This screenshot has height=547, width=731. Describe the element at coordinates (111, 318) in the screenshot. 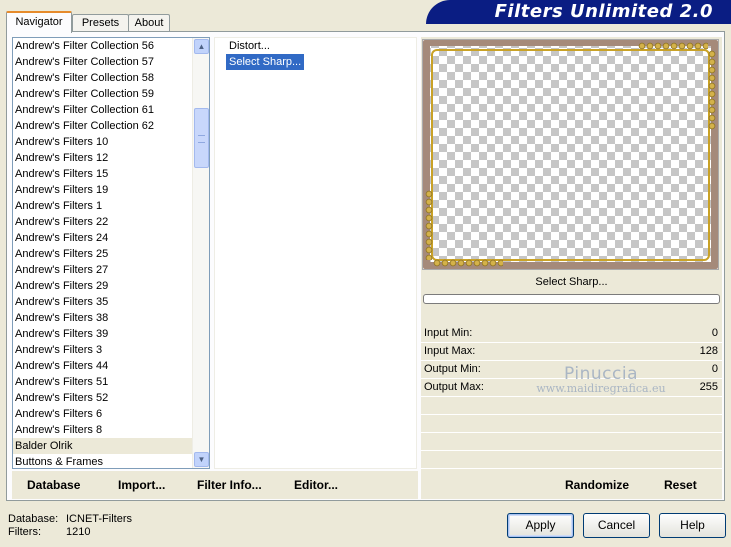

I see `category-item: Andrew's Filters 38` at that location.